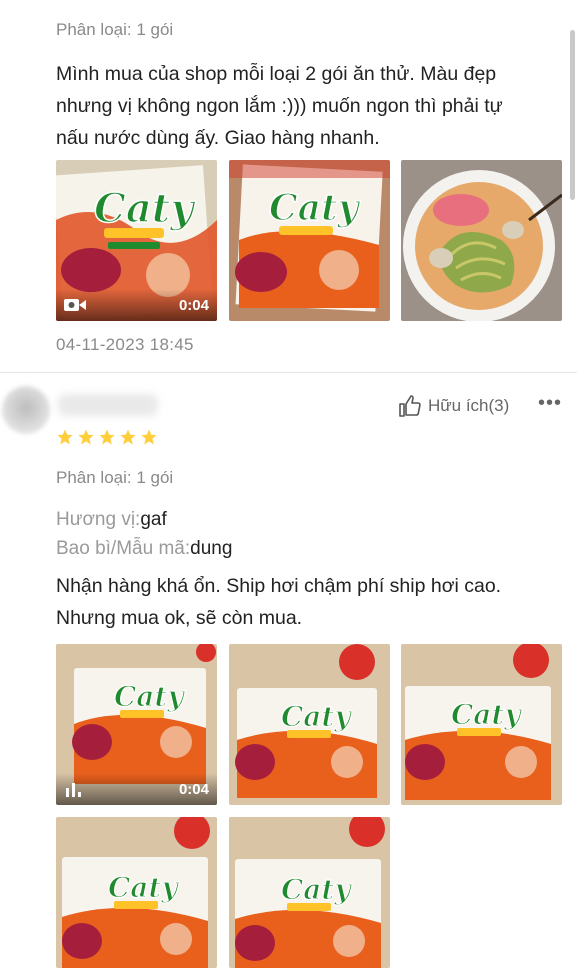  Describe the element at coordinates (550, 403) in the screenshot. I see `more-options-button: •••` at that location.